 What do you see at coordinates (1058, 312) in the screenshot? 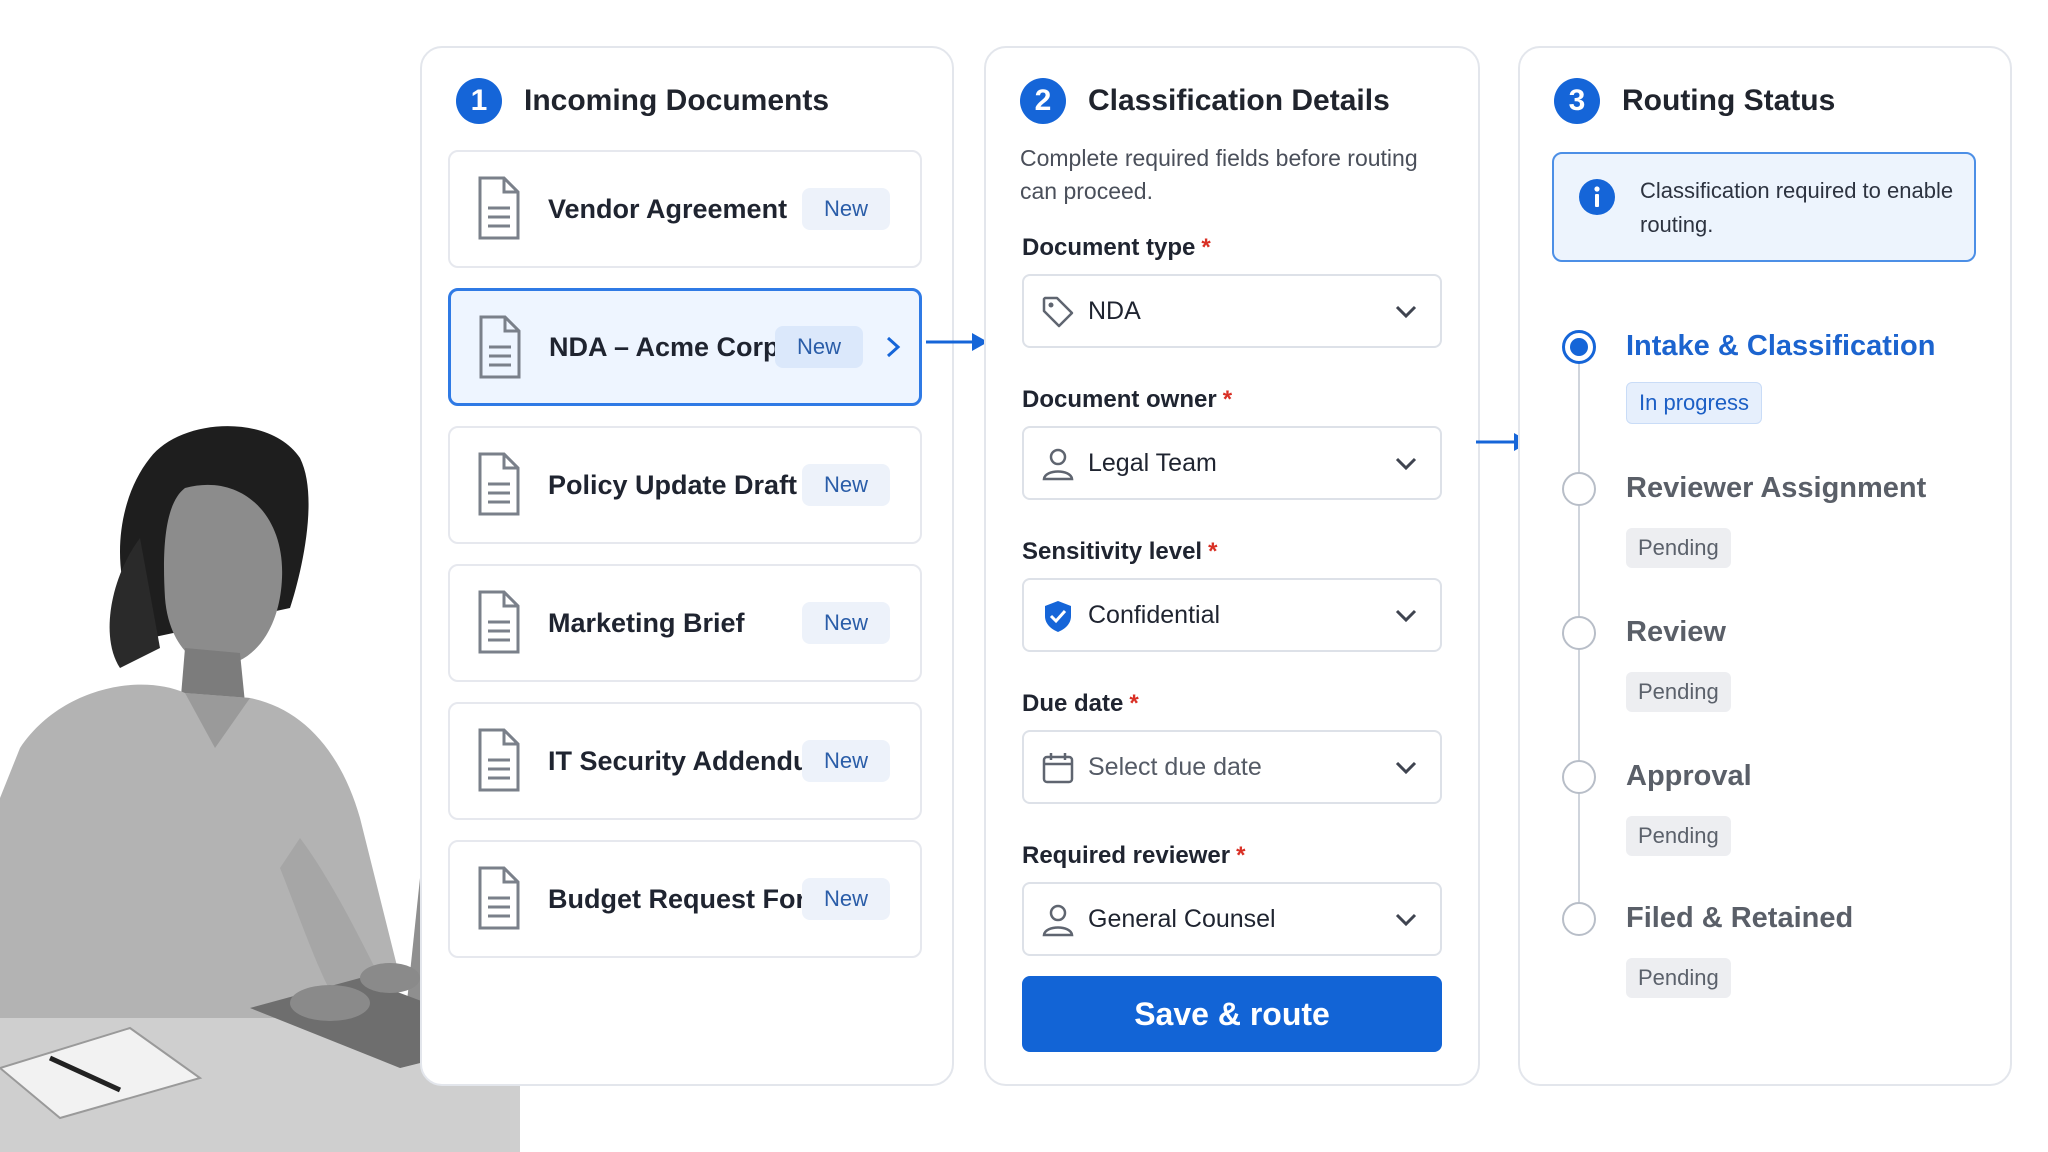
I see `tag-icon` at bounding box center [1058, 312].